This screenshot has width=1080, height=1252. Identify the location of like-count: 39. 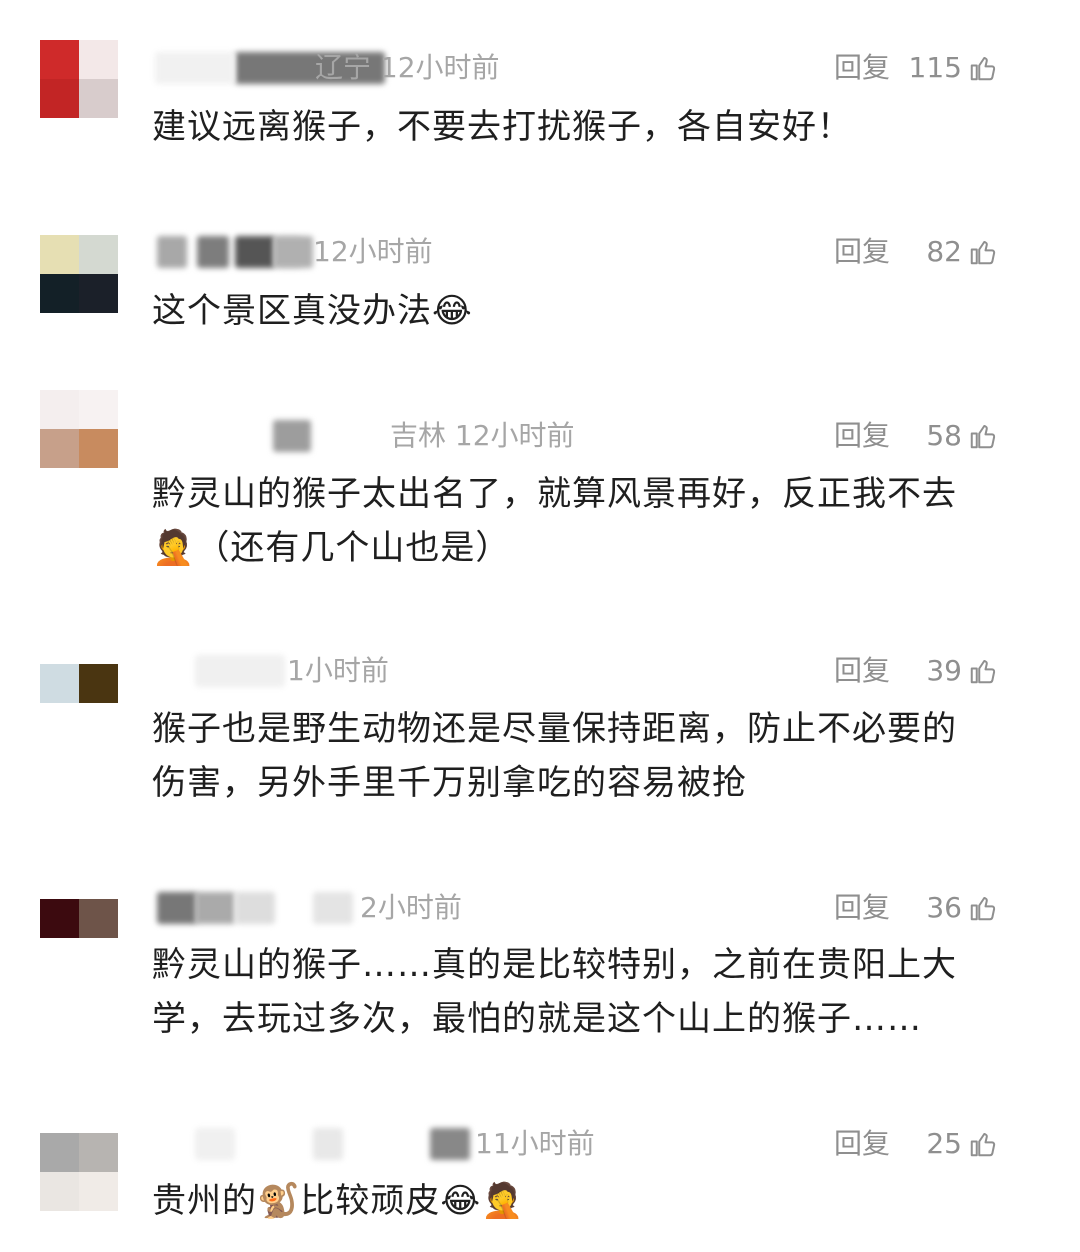
(944, 670).